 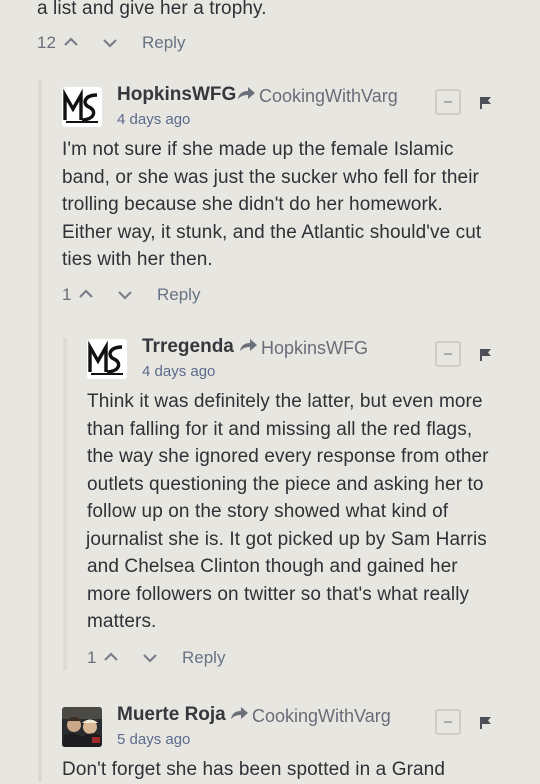 What do you see at coordinates (152, 9) in the screenshot?
I see `comment-text-line: a list and give her a trophy.` at bounding box center [152, 9].